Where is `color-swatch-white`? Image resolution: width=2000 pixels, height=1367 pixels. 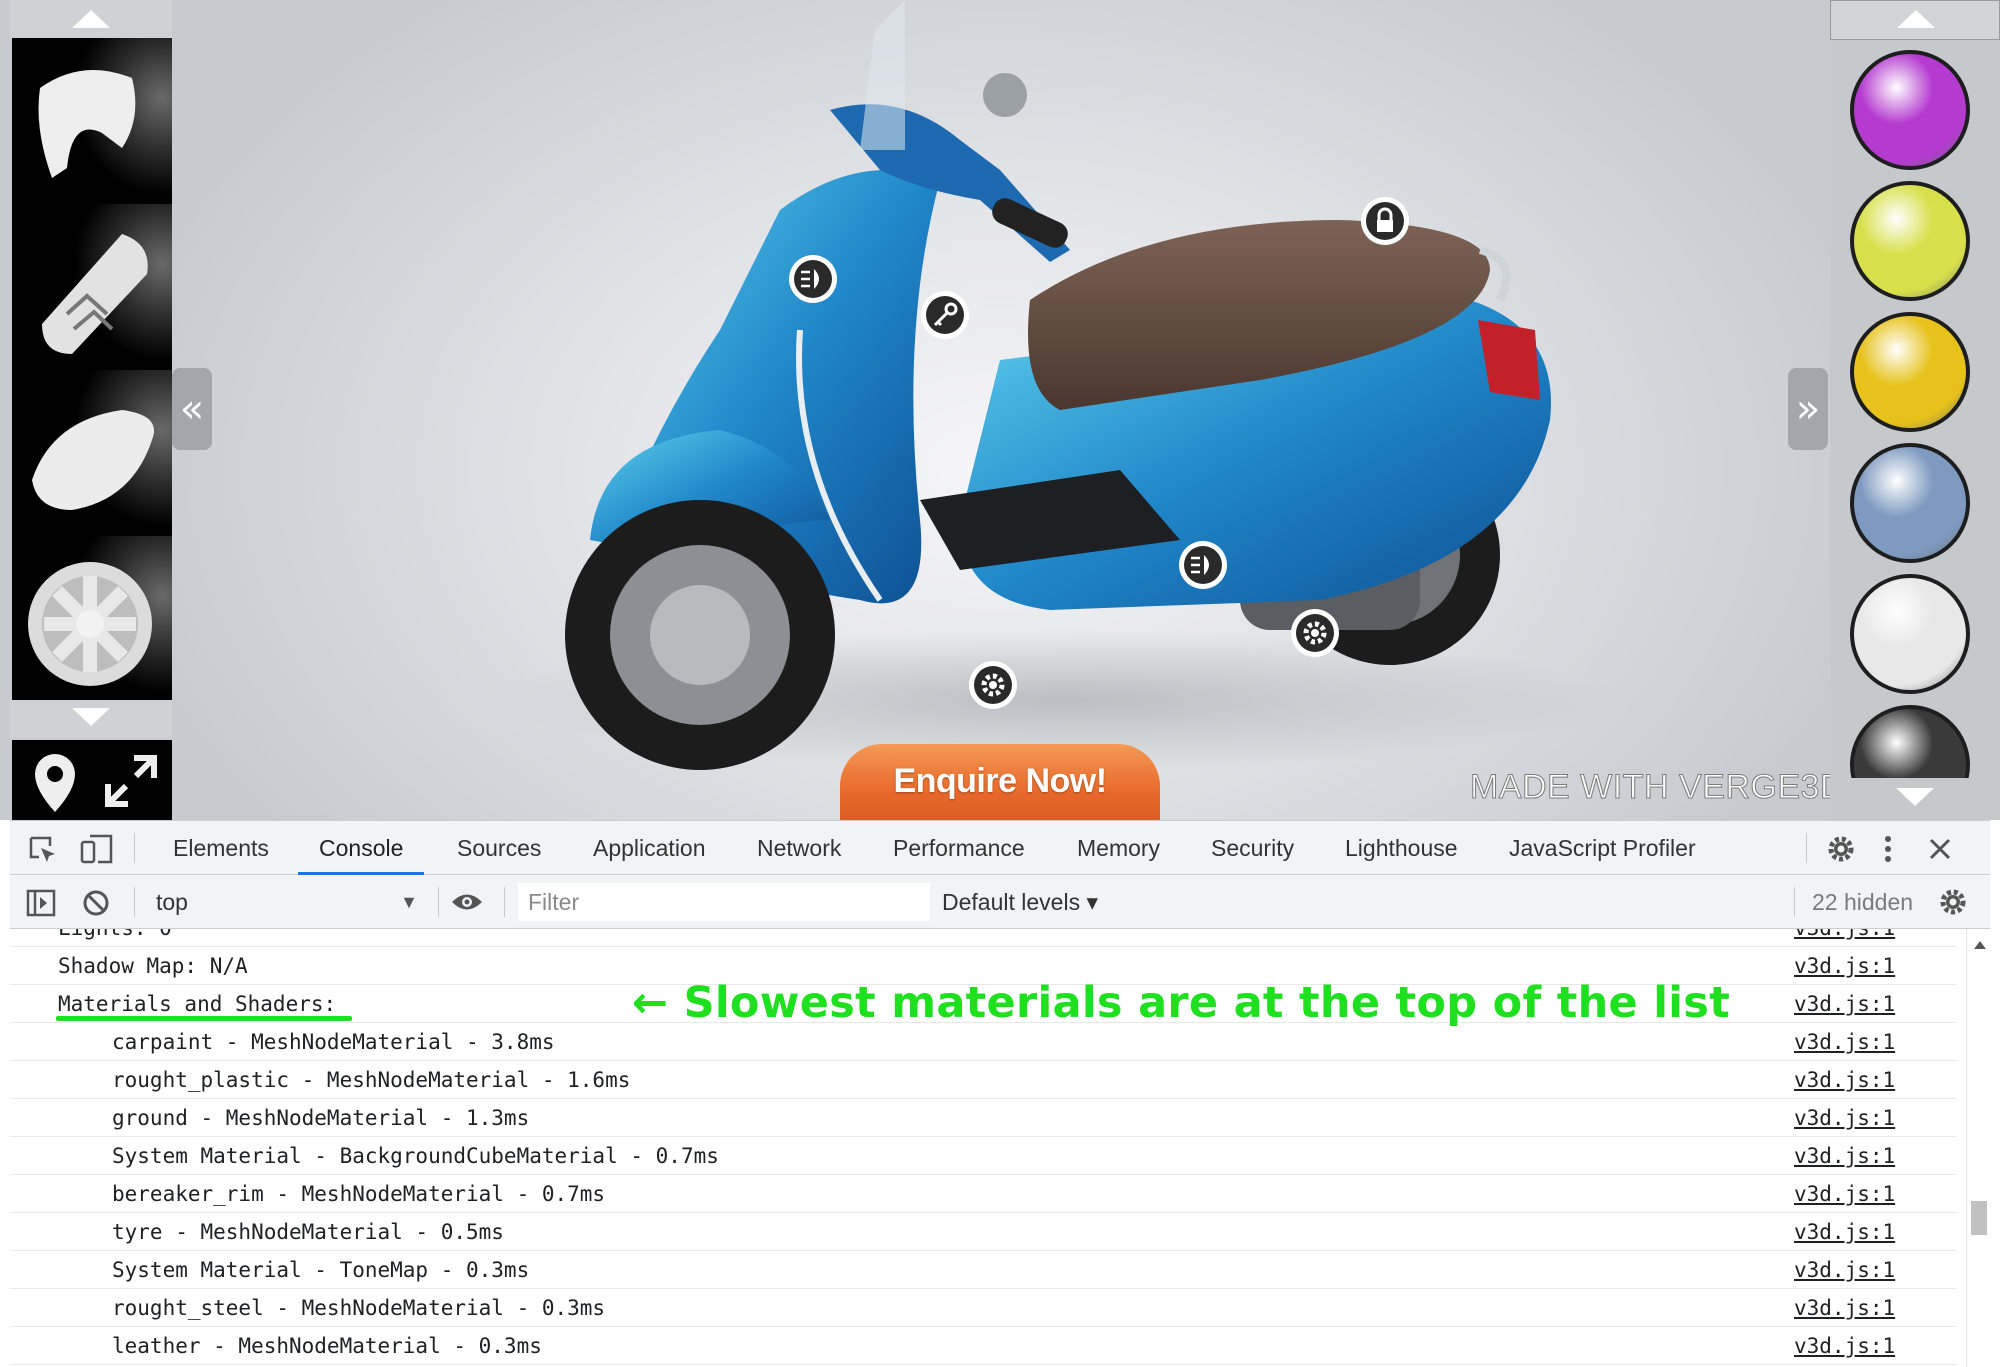 color-swatch-white is located at coordinates (1910, 634).